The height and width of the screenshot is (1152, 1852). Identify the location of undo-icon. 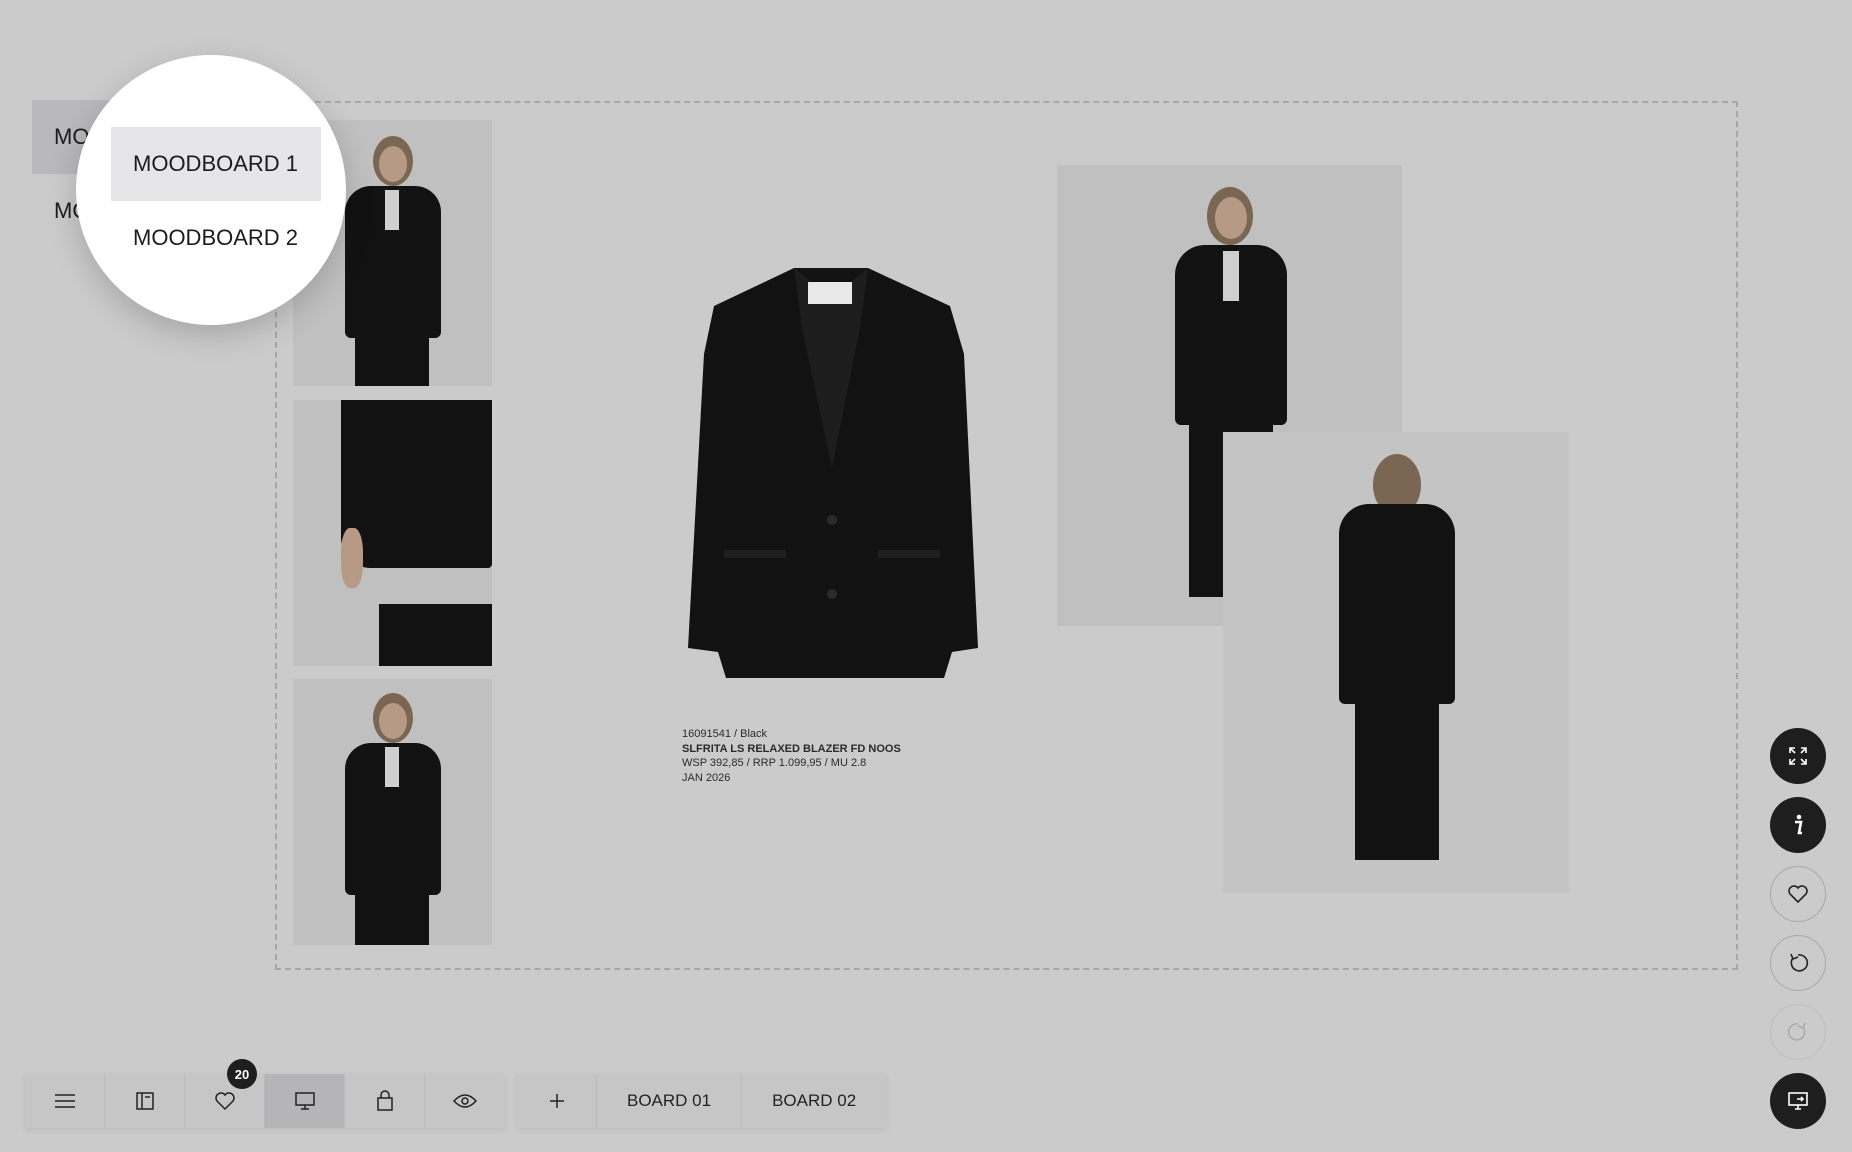
(1799, 962).